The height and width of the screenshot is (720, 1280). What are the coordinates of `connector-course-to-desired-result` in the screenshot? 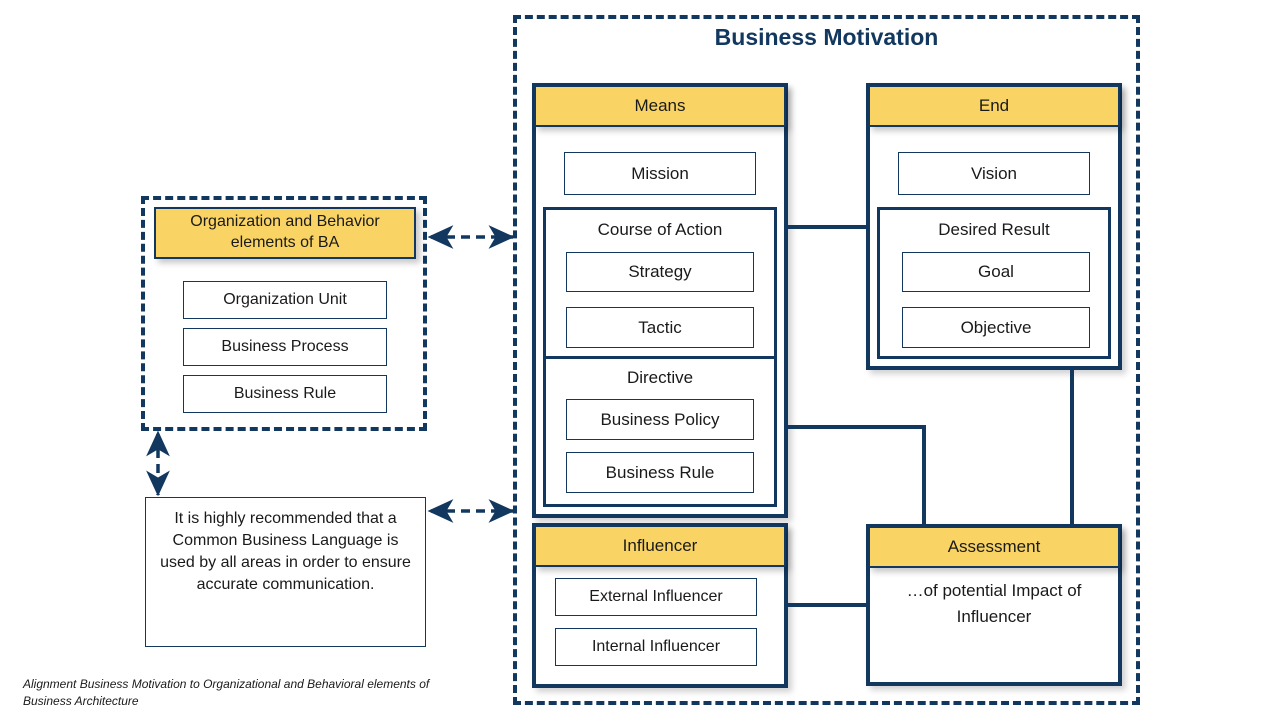 It's located at (828, 227).